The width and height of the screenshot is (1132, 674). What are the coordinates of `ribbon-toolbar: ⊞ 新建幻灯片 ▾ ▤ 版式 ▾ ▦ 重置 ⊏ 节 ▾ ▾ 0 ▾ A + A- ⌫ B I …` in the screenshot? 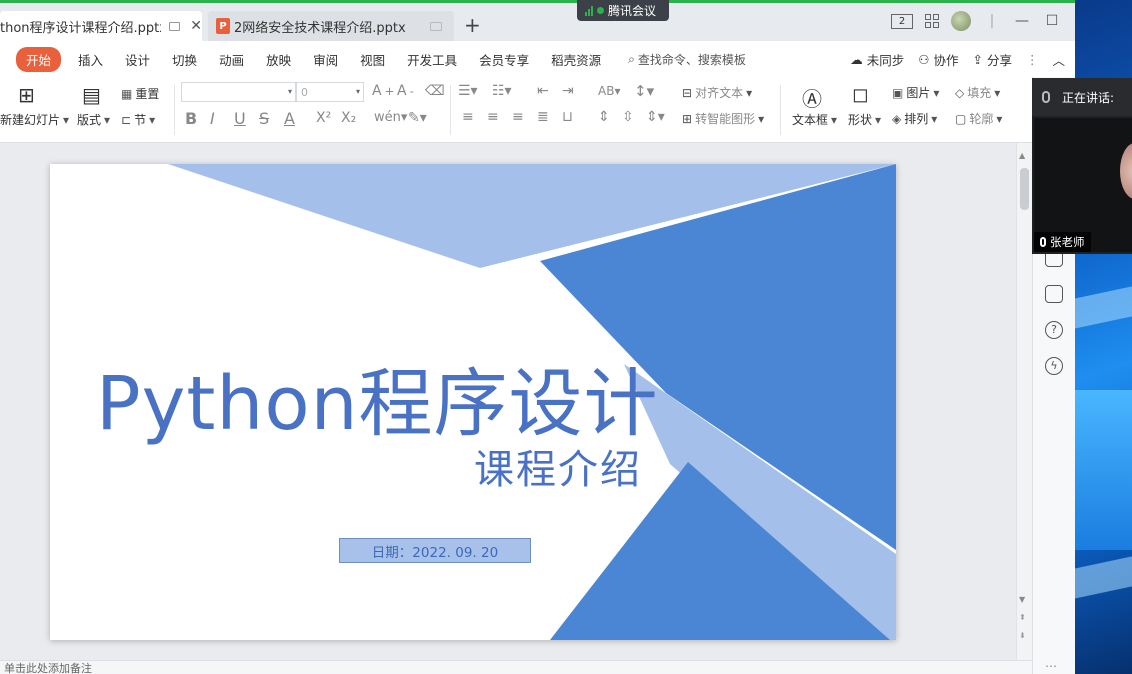 It's located at (516, 110).